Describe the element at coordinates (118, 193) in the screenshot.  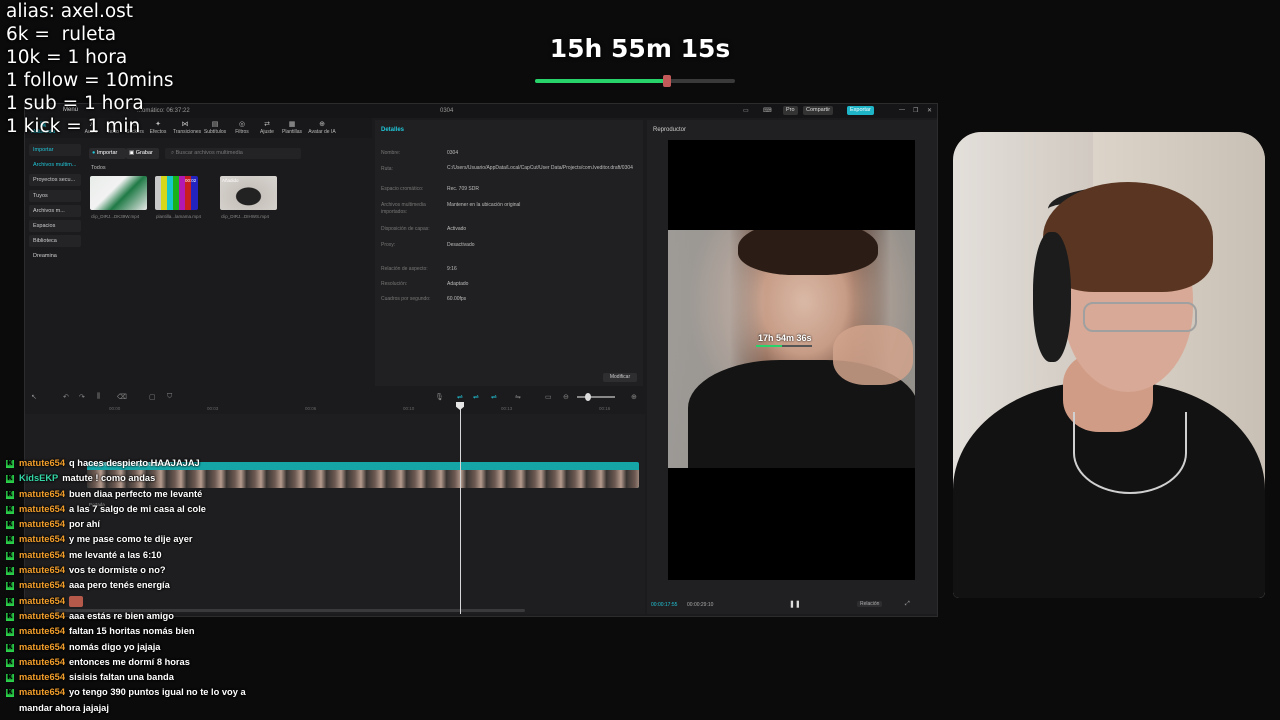
I see `media-thumbnail` at that location.